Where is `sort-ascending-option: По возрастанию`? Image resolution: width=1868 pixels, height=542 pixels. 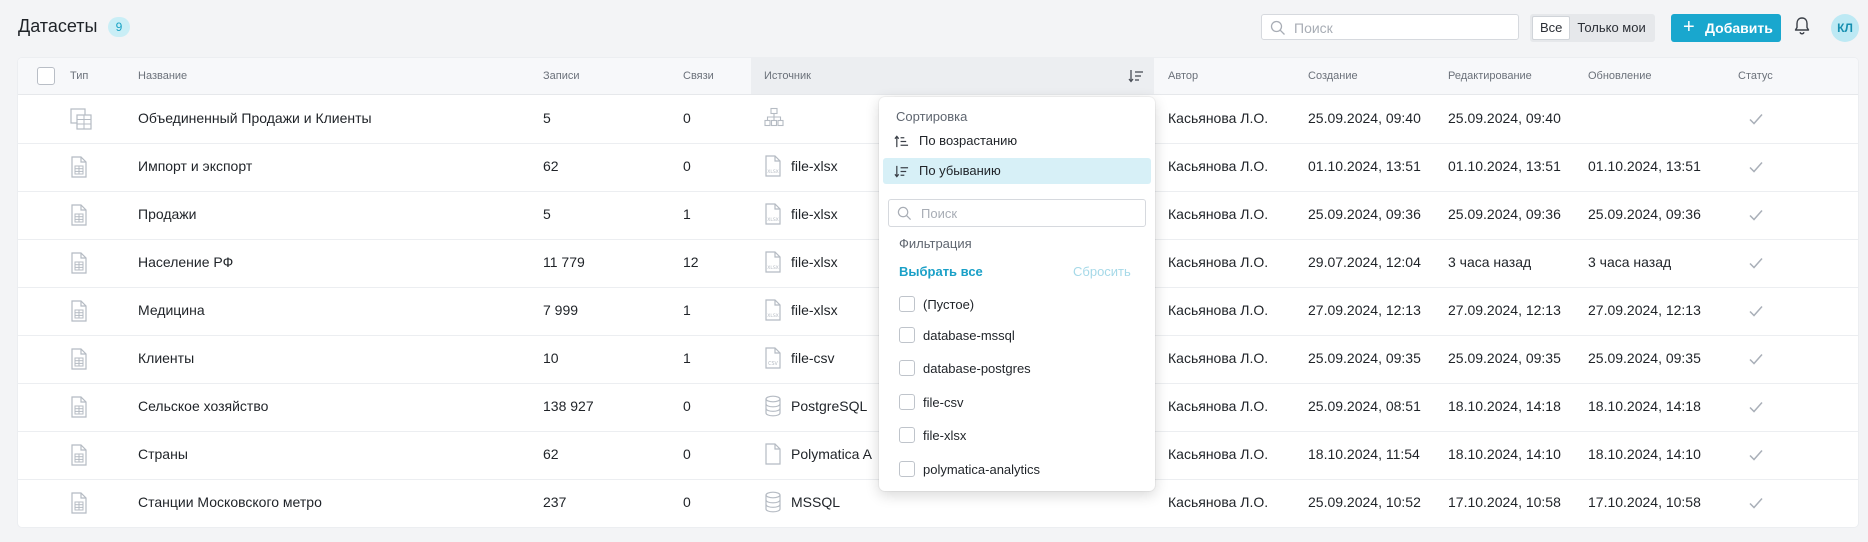
sort-ascending-option: По возрастанию is located at coordinates (1017, 141).